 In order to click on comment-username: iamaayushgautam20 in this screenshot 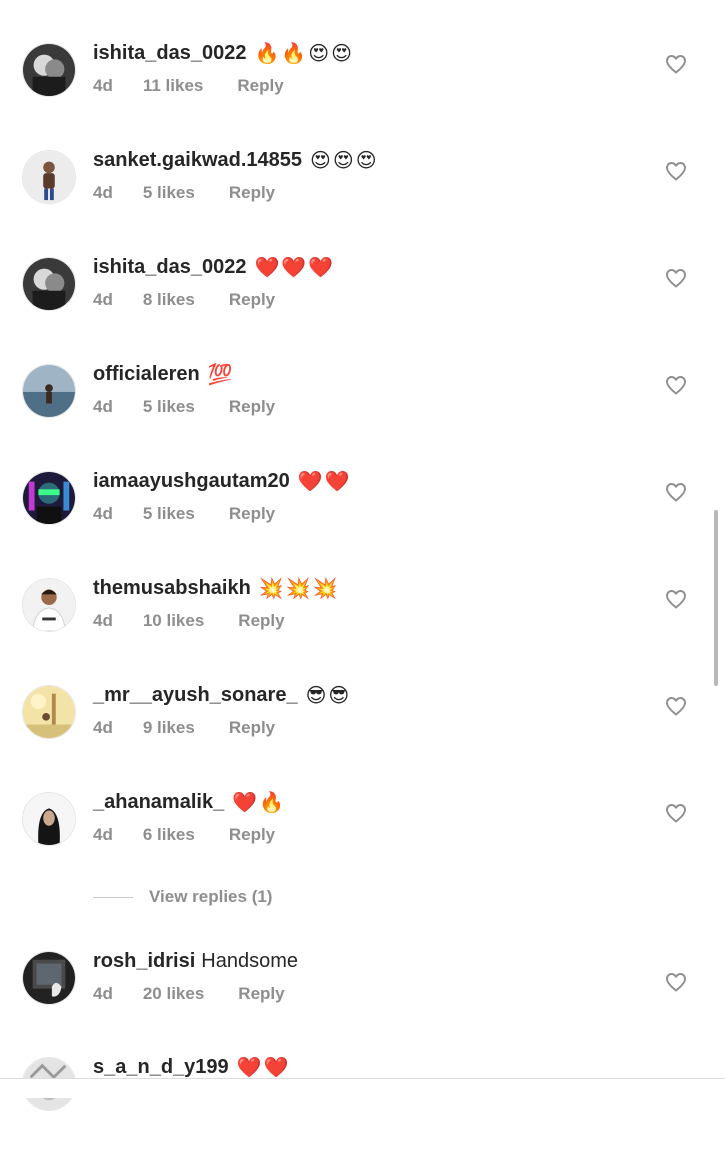, I will do `click(191, 481)`.